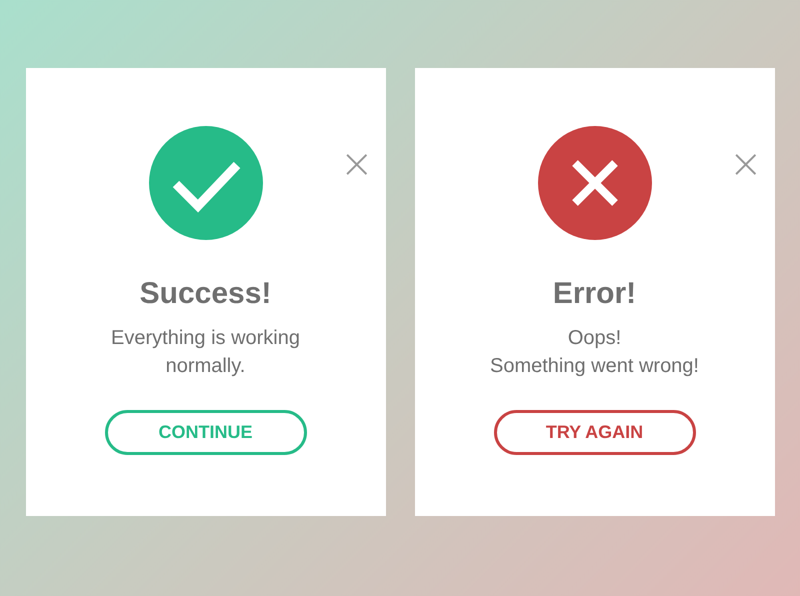 This screenshot has width=800, height=596. What do you see at coordinates (205, 352) in the screenshot?
I see `dialog-message: Everything is working normally.` at bounding box center [205, 352].